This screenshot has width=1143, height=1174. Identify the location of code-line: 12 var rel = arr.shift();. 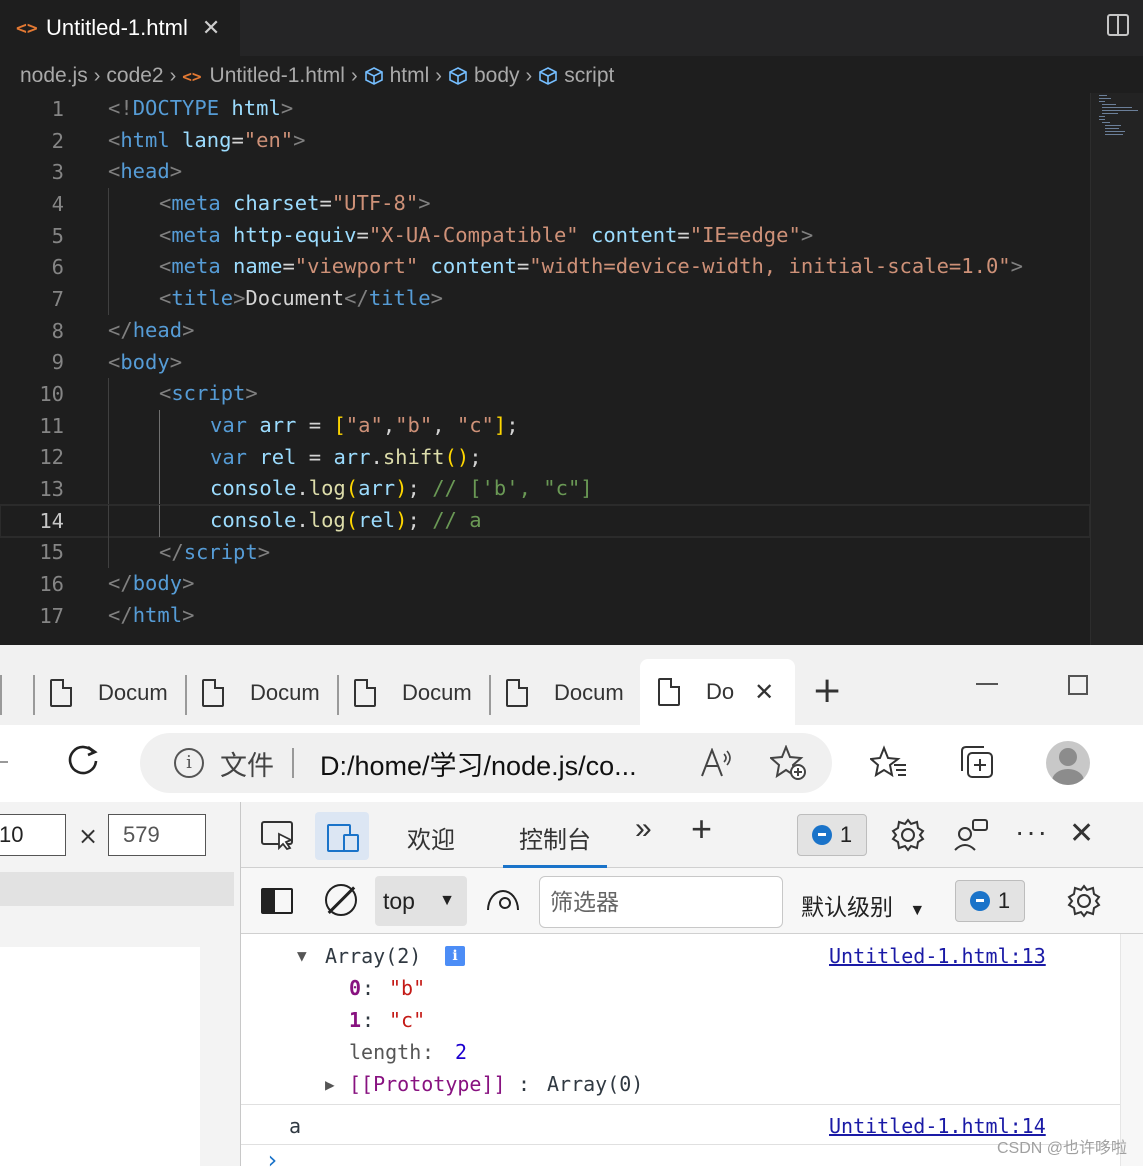
(545, 457).